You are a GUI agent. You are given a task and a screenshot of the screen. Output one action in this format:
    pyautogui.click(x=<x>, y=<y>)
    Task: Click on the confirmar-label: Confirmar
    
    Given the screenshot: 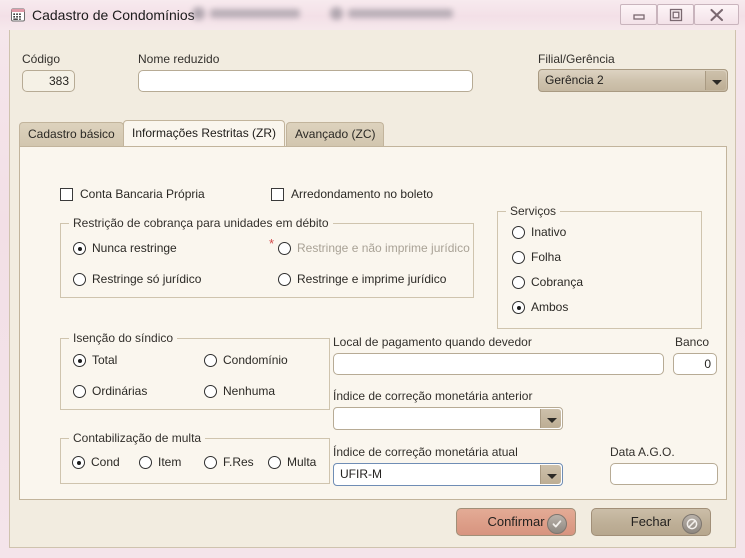 What is the action you would take?
    pyautogui.click(x=516, y=521)
    